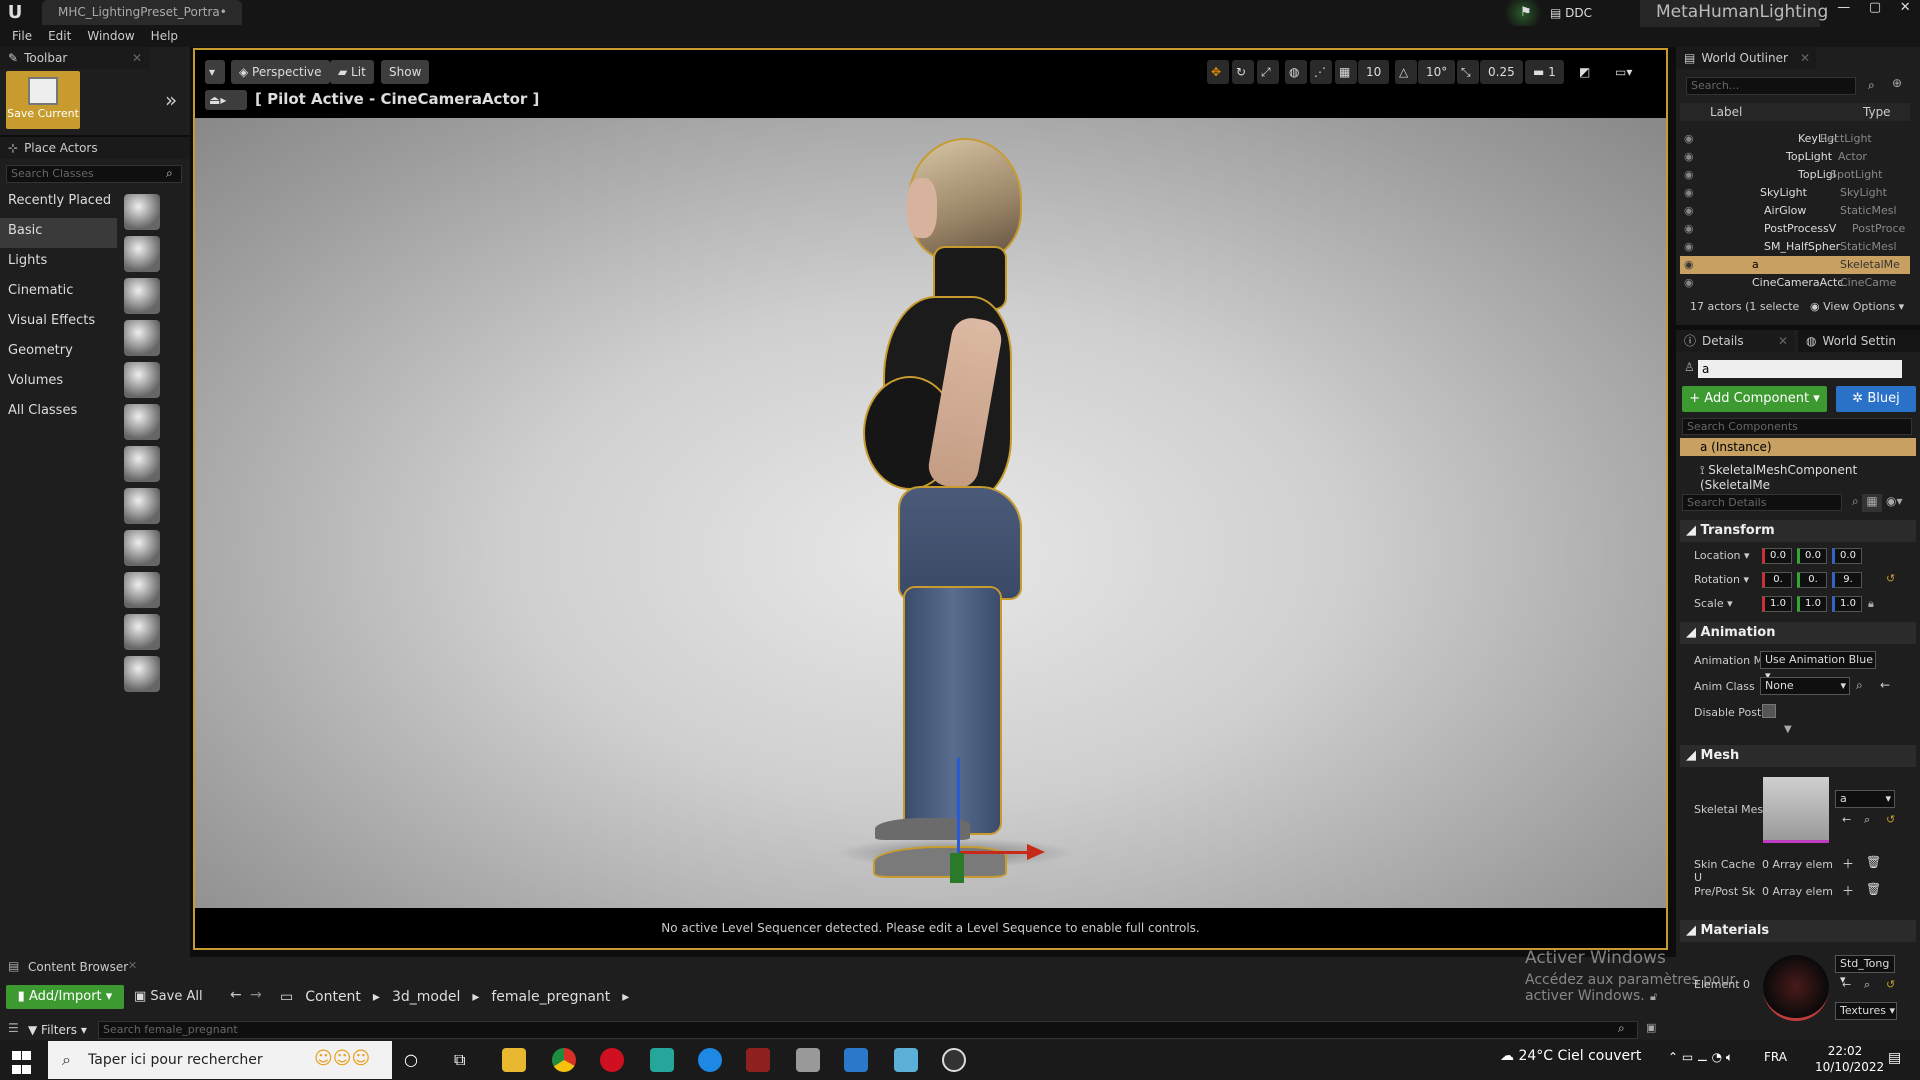 The height and width of the screenshot is (1080, 1920). Describe the element at coordinates (215, 72) in the screenshot. I see `viewport-options-button: ▾` at that location.